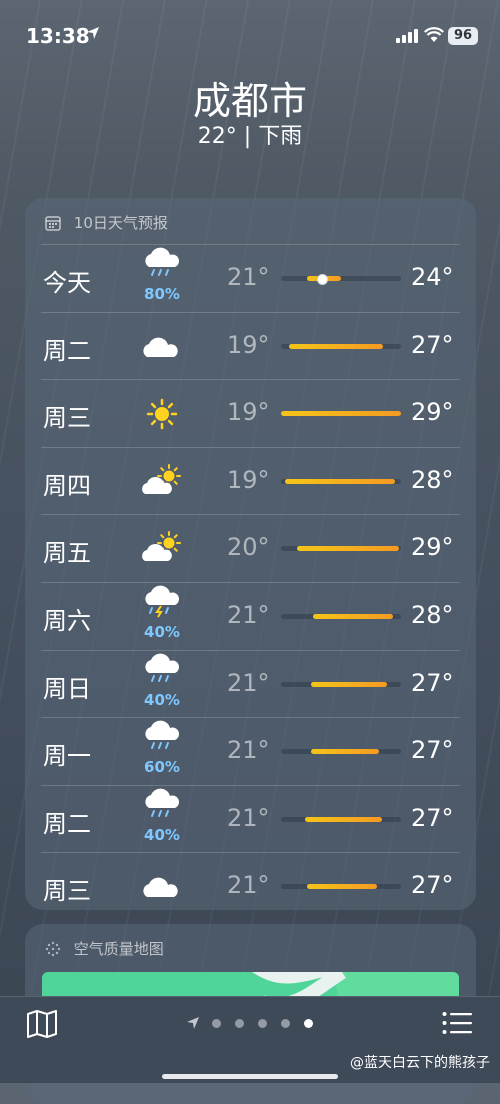 Image resolution: width=500 pixels, height=1104 pixels. I want to click on forecast-title: 10日天气预报, so click(120, 223).